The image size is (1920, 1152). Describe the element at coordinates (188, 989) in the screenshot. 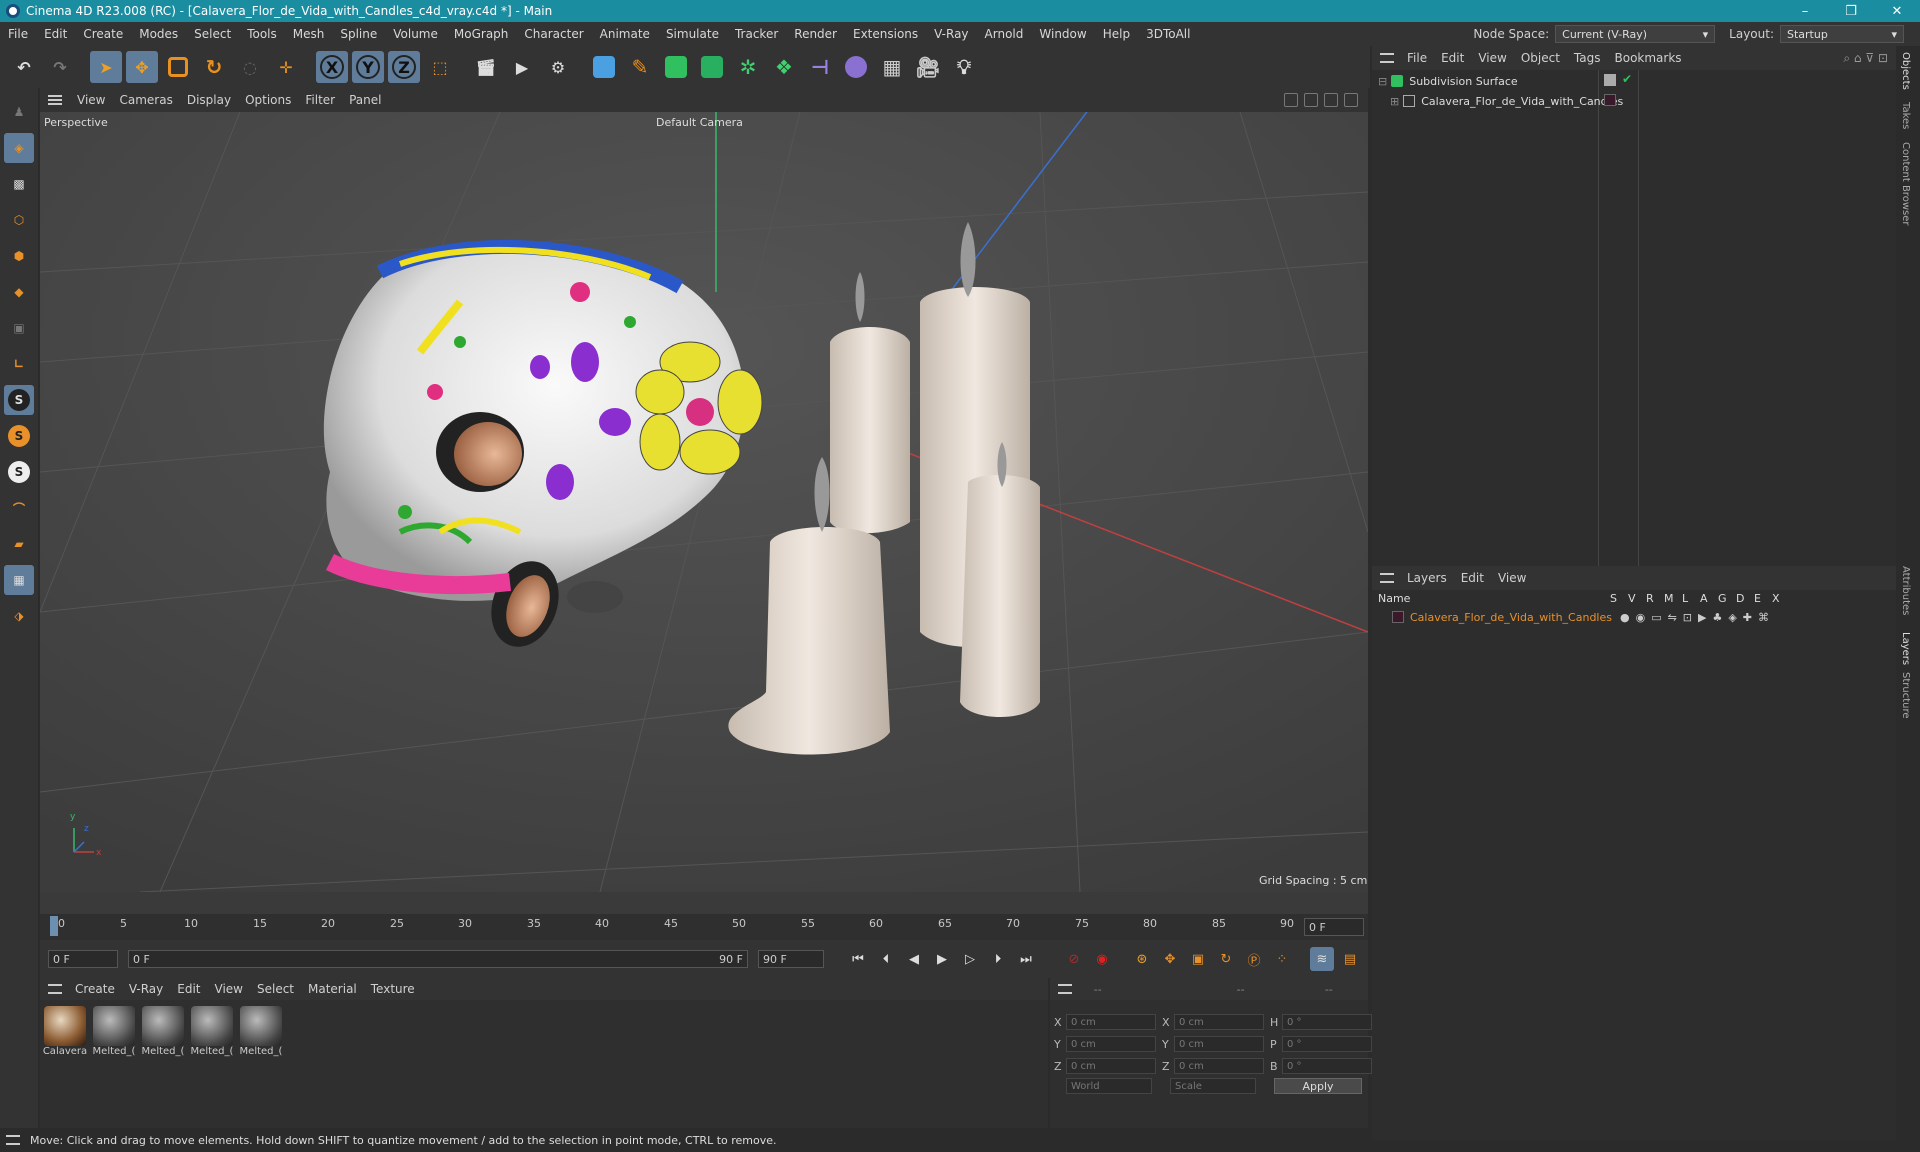

I see `material-menu-edit: Edit` at that location.